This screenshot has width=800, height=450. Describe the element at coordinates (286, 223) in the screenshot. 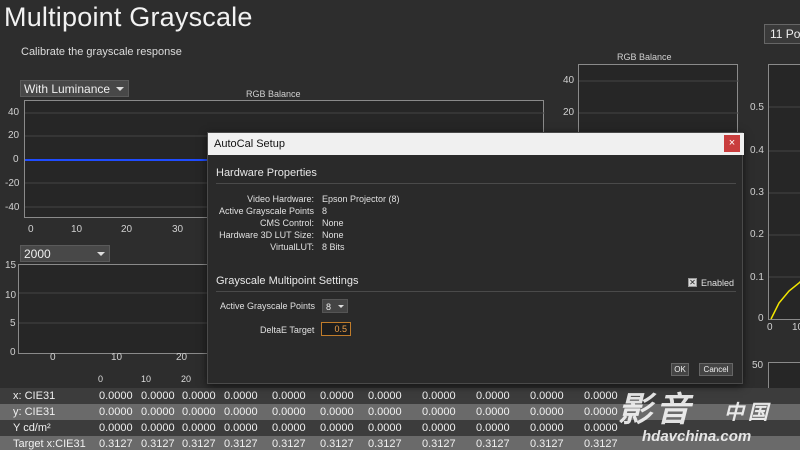

I see `prop-label: CMS Control:` at that location.